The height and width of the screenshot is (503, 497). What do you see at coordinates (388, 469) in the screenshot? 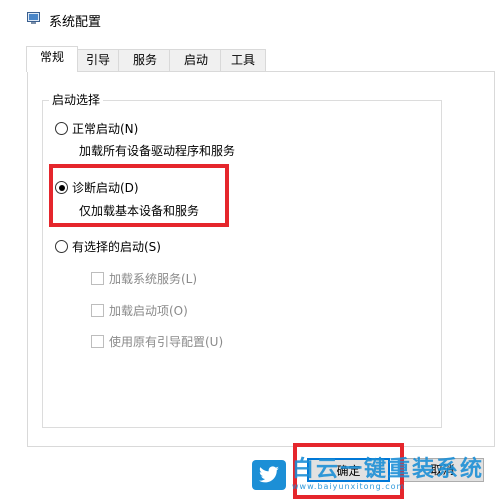
I see `watermark-title: 白云一键重装系统` at bounding box center [388, 469].